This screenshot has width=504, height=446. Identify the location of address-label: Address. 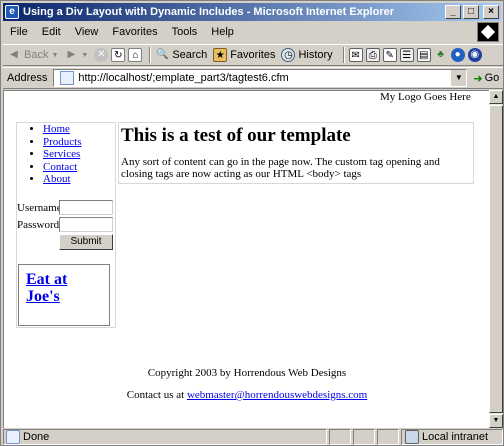
(27, 78).